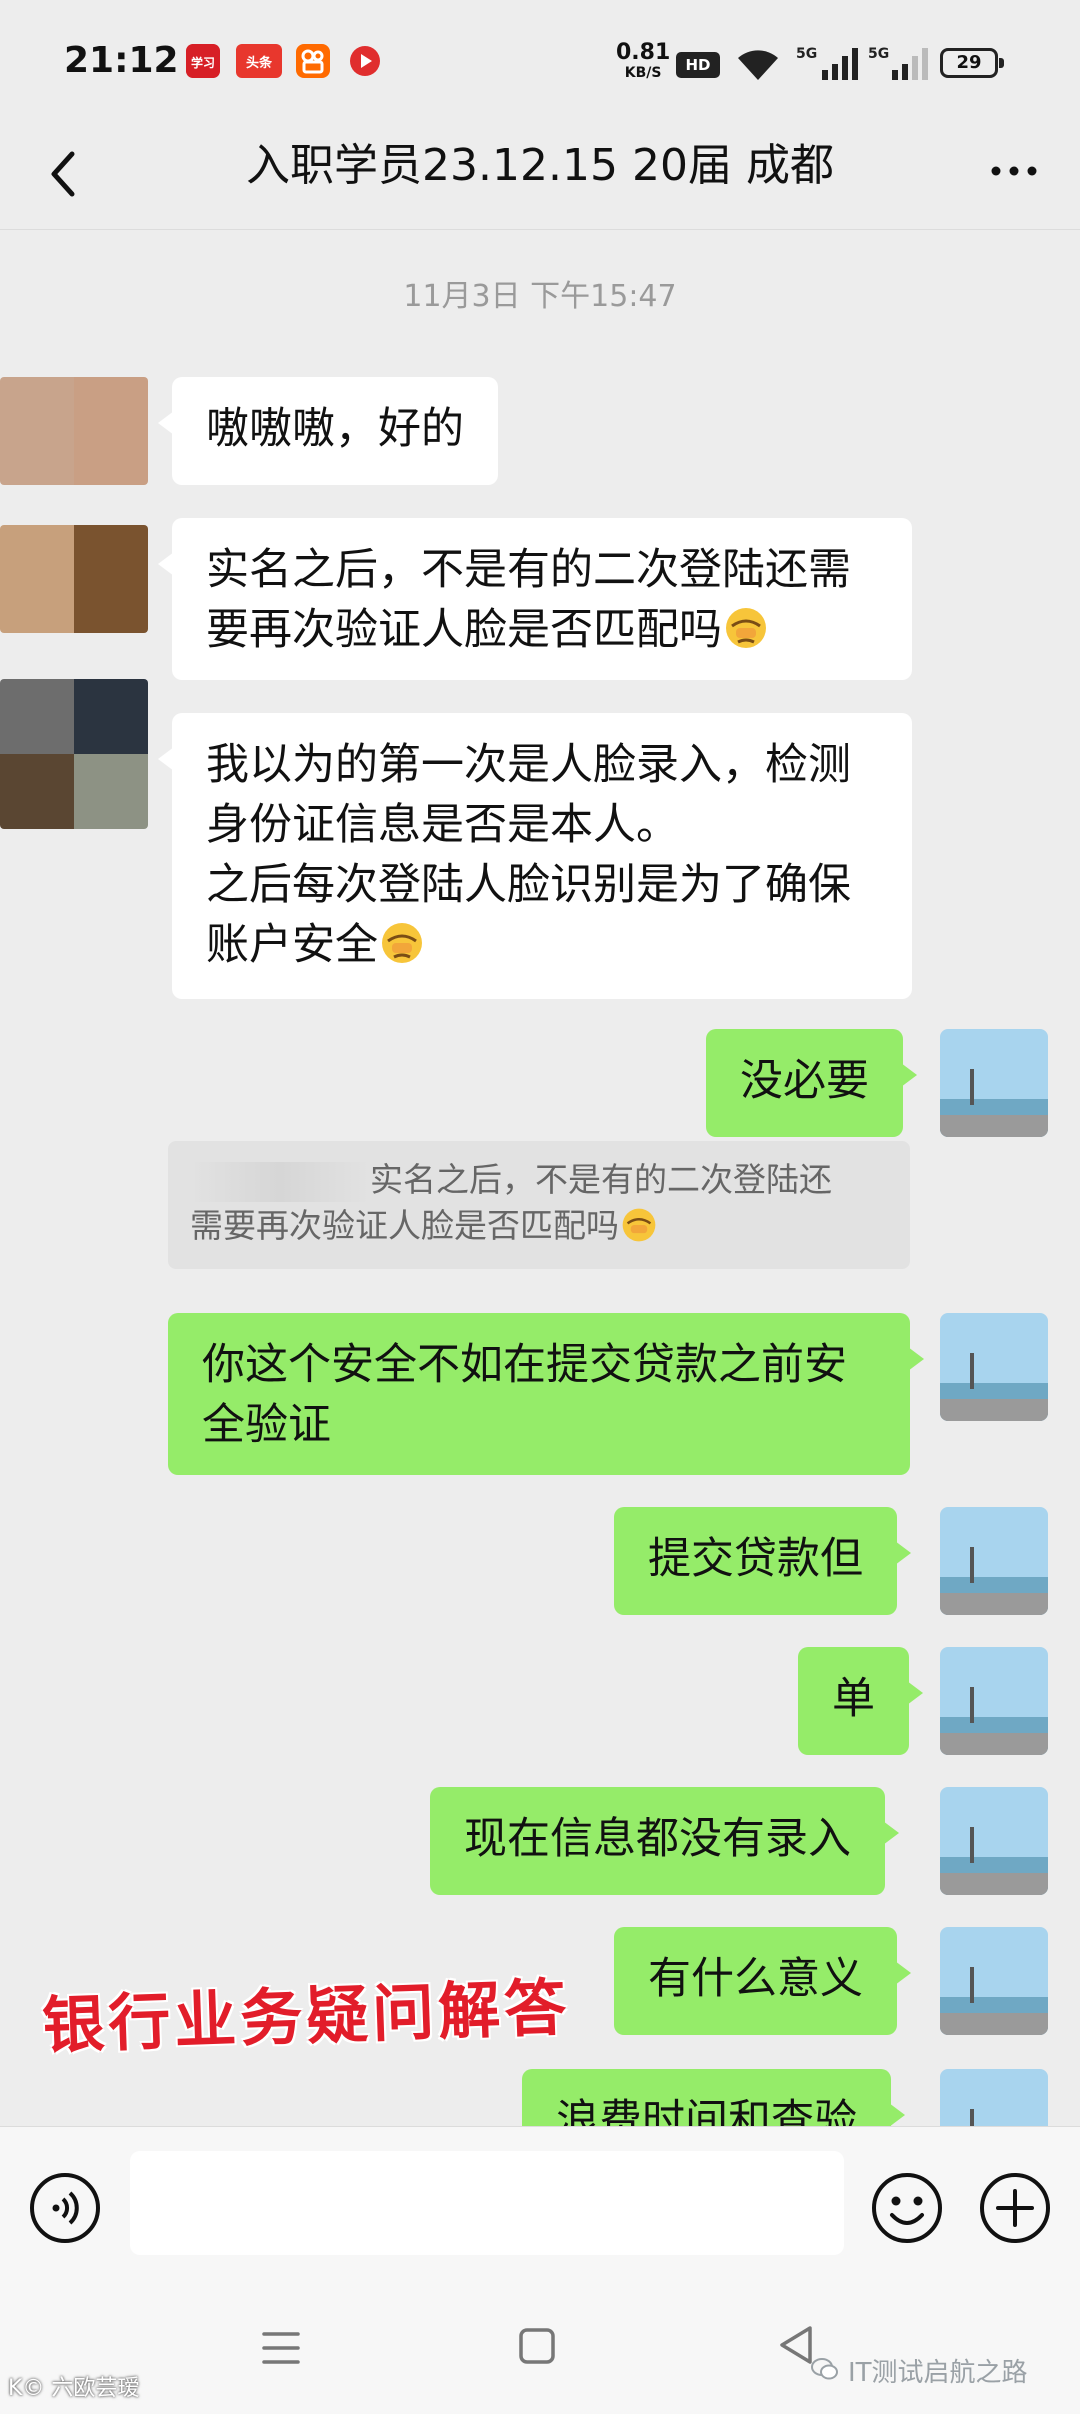 Image resolution: width=1080 pixels, height=2414 pixels. What do you see at coordinates (365, 61) in the screenshot?
I see `video-app-icon` at bounding box center [365, 61].